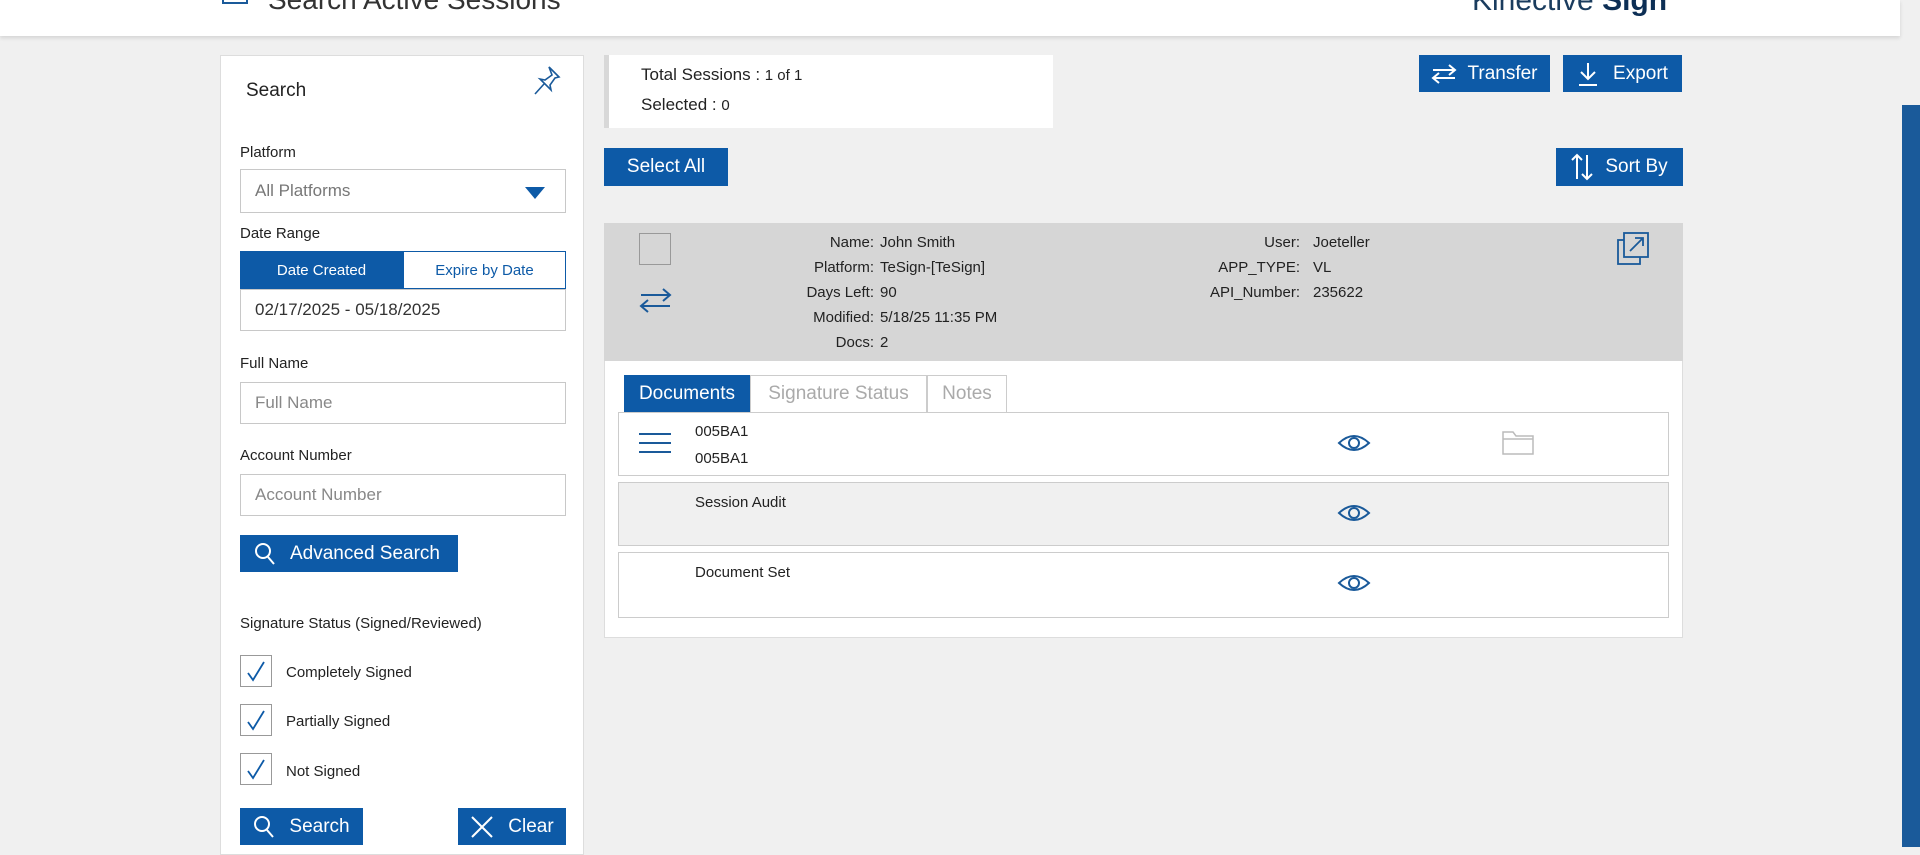 The image size is (1920, 855). What do you see at coordinates (725, 105) in the screenshot?
I see `selected-value: 0` at bounding box center [725, 105].